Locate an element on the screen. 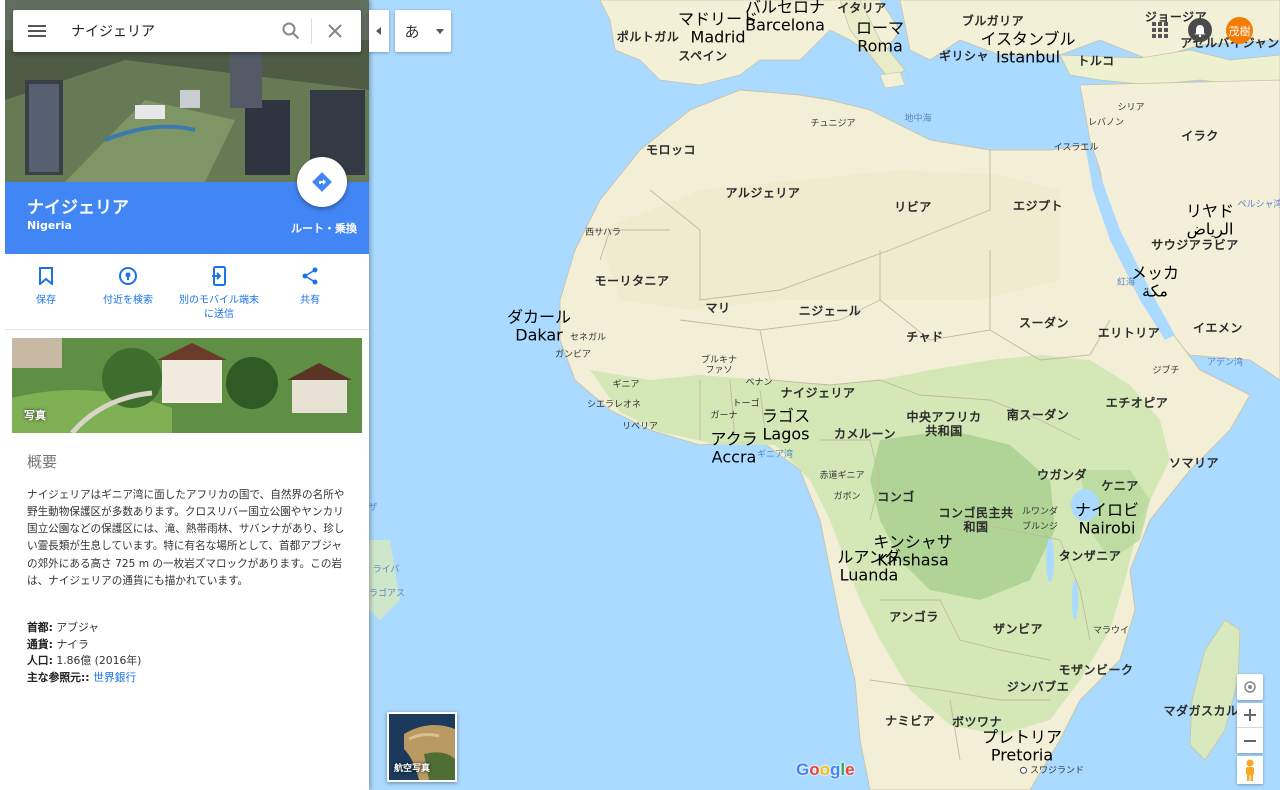 The width and height of the screenshot is (1280, 790). satellite-toggle: 航空写真 is located at coordinates (422, 747).